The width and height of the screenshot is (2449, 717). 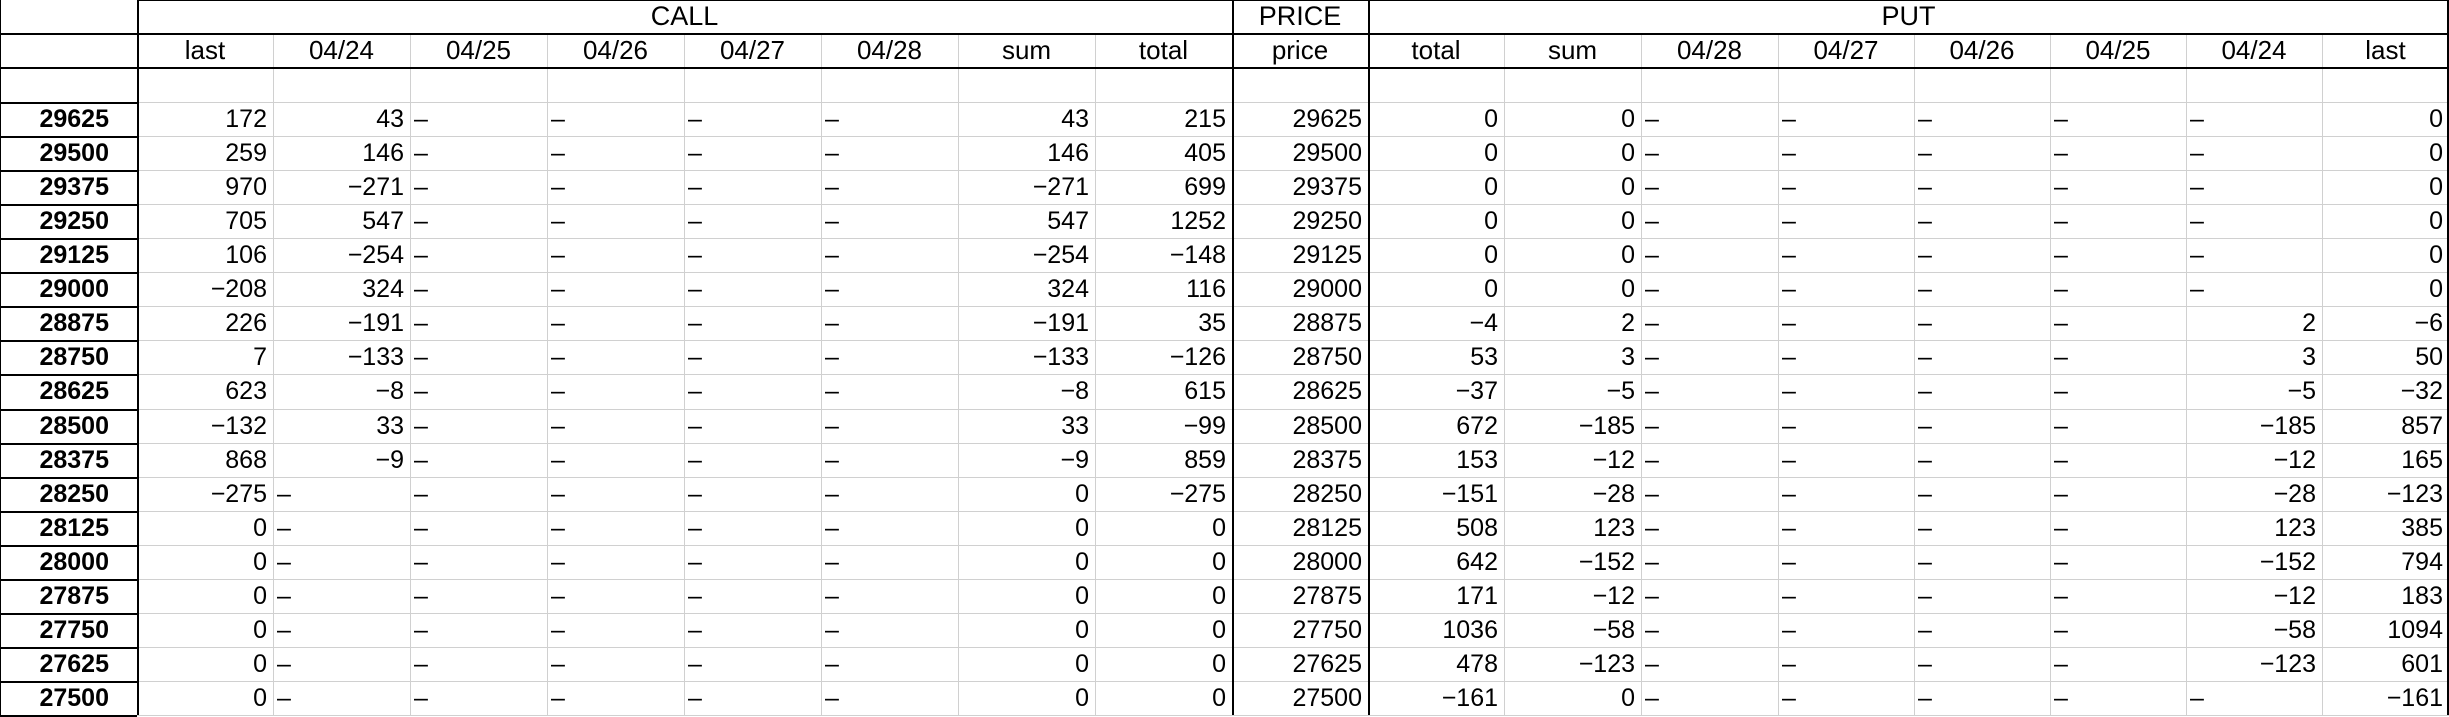 I want to click on column-header: 04/27, so click(x=752, y=50).